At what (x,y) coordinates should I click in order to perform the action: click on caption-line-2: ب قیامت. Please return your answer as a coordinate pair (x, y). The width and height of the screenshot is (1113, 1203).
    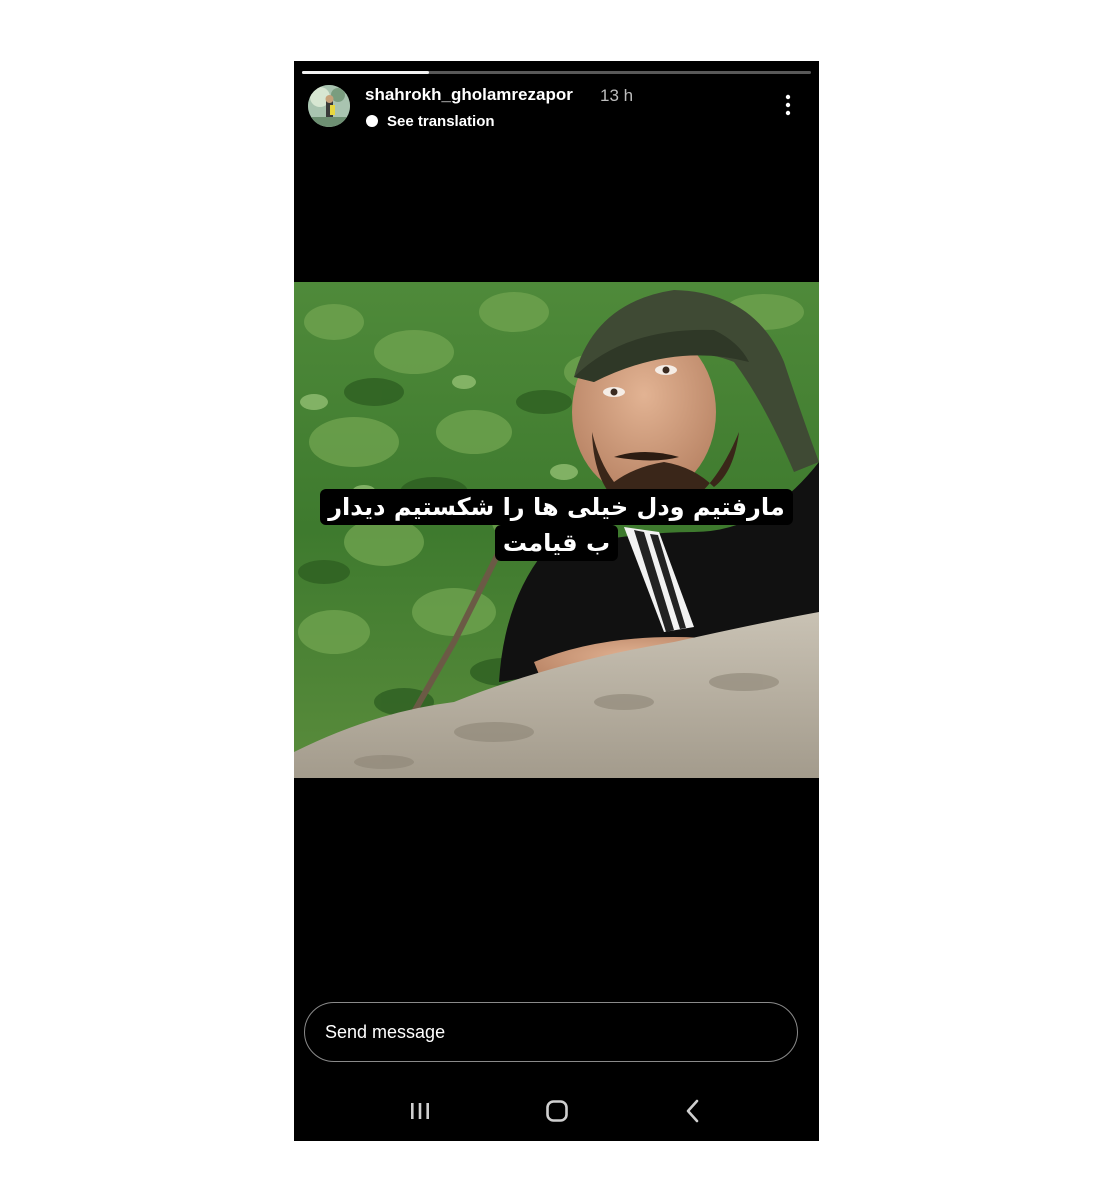
    Looking at the image, I should click on (556, 543).